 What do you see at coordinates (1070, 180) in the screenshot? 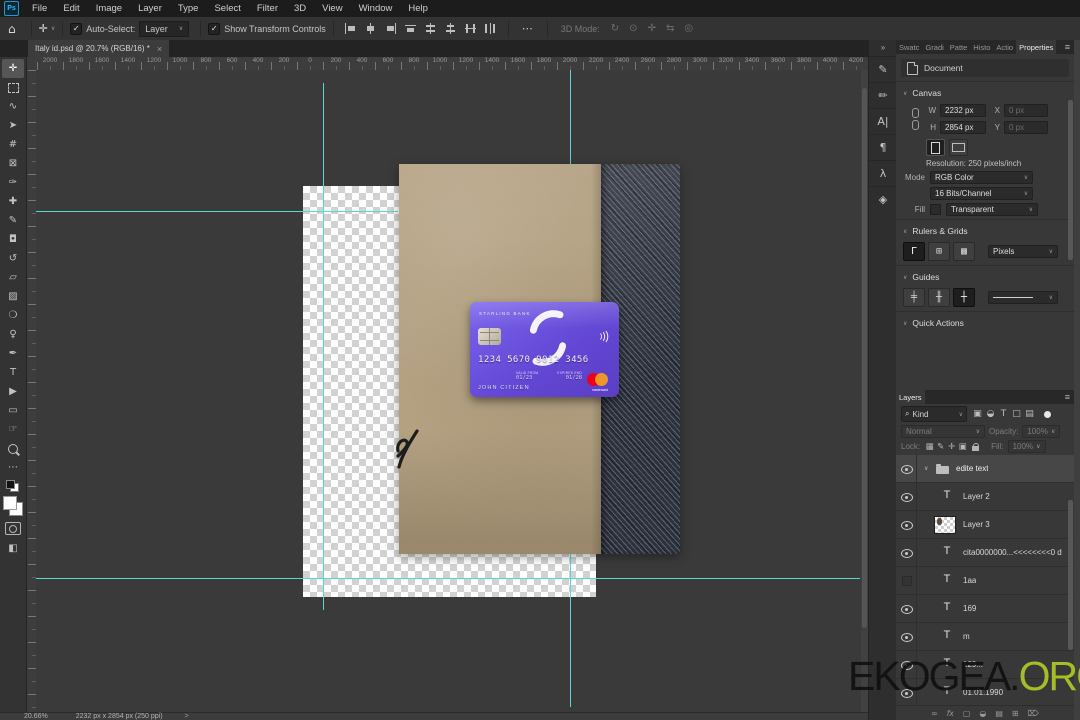
I see `properties-scrollbar` at bounding box center [1070, 180].